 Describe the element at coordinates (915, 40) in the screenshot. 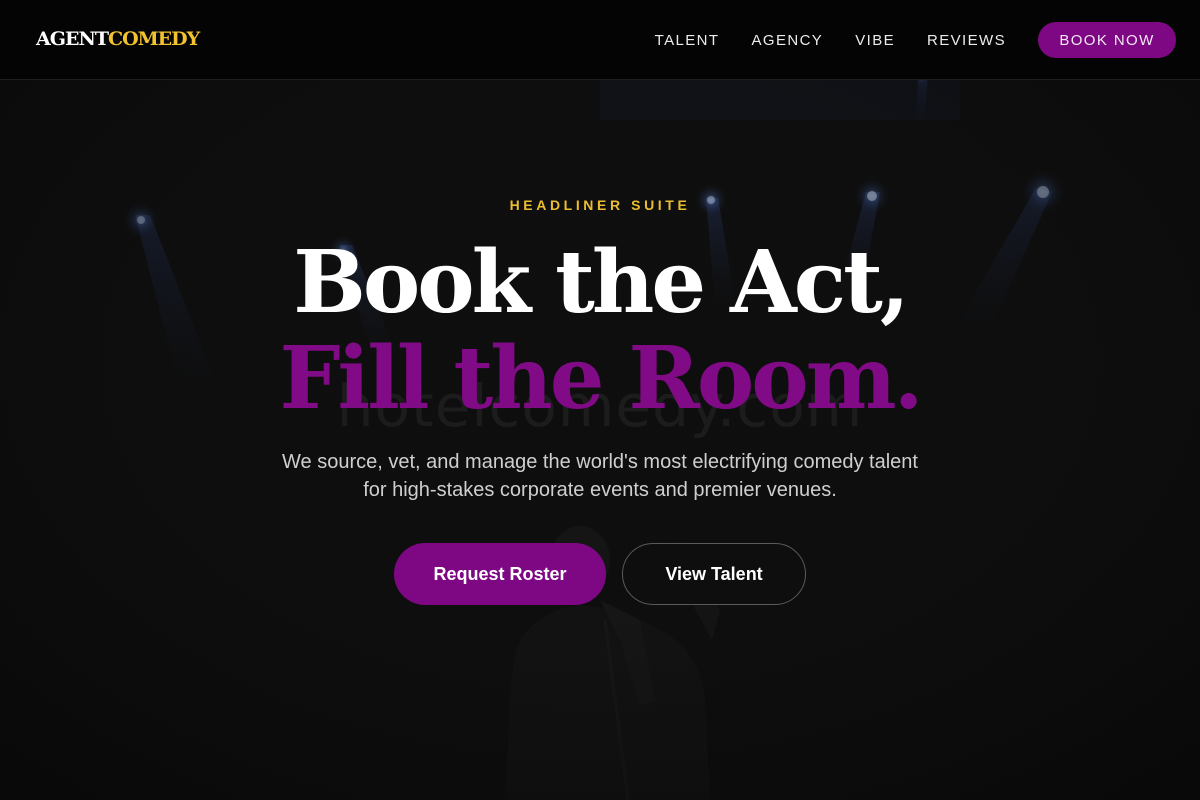

I see `main-nav: TALENT AGENCY VIBE REVIEWS BOOK NOW` at that location.